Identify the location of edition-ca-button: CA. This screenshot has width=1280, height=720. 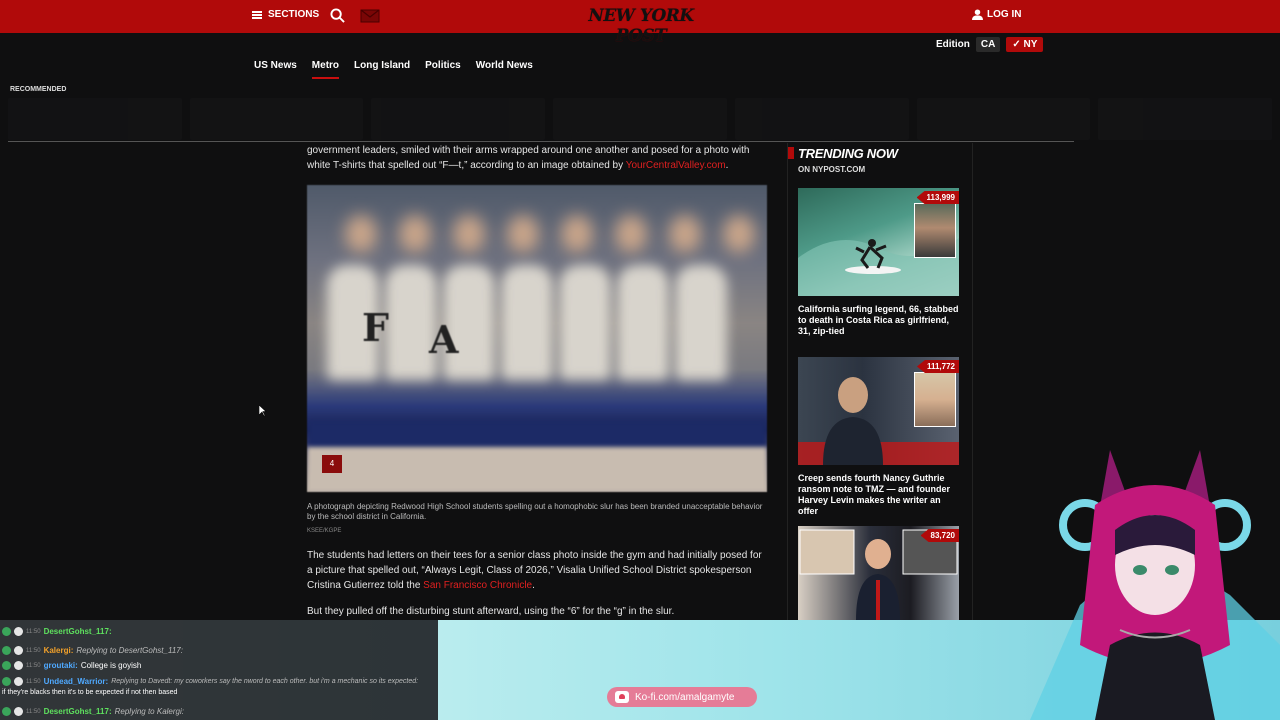
(988, 44).